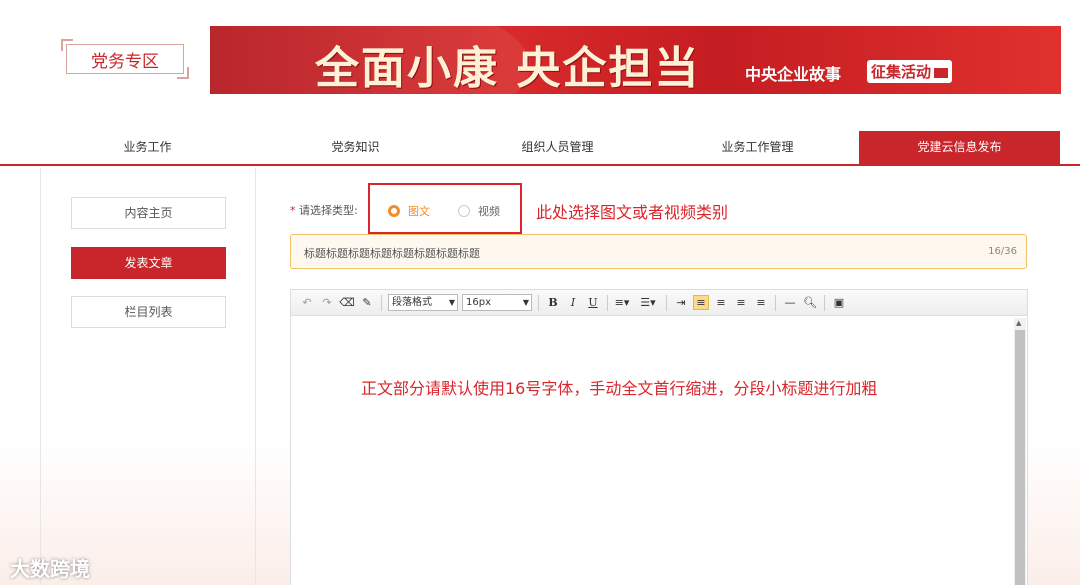 This screenshot has height=585, width=1080. I want to click on type-annotation: 此处选择图文或者视频类别, so click(632, 212).